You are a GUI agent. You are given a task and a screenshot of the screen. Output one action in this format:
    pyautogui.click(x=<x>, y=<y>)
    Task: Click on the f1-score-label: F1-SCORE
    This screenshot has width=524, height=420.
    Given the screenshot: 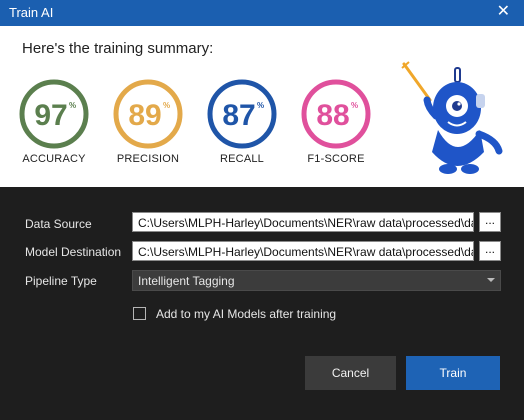 What is the action you would take?
    pyautogui.click(x=336, y=159)
    